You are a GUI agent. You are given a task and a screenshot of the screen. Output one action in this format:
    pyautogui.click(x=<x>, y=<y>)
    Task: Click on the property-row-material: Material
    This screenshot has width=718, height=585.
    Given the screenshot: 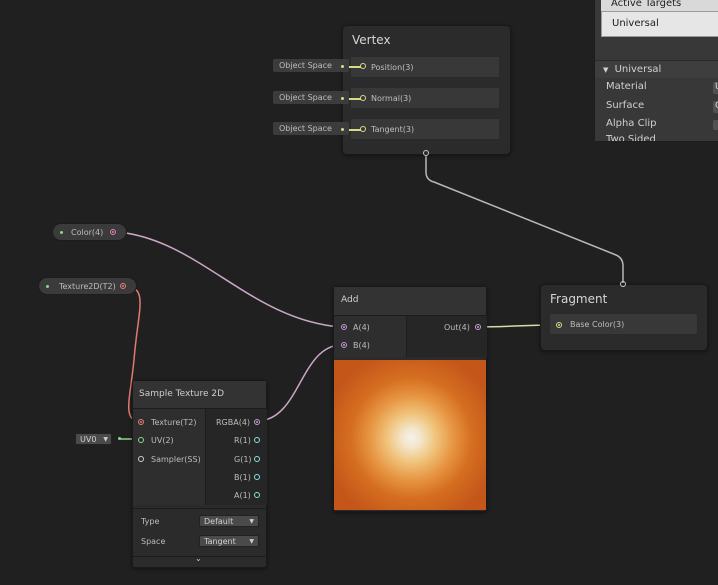 What is the action you would take?
    pyautogui.click(x=626, y=86)
    